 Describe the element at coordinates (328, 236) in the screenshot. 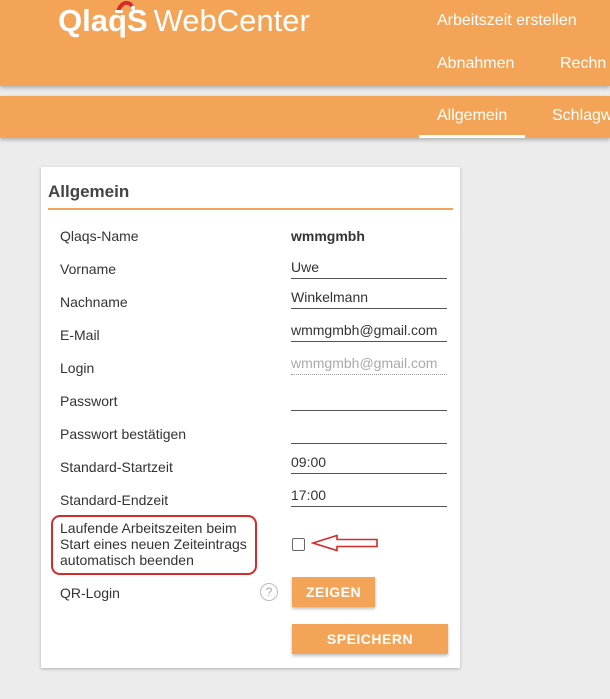

I see `qlaqs-name-value: wmmgmbh` at that location.